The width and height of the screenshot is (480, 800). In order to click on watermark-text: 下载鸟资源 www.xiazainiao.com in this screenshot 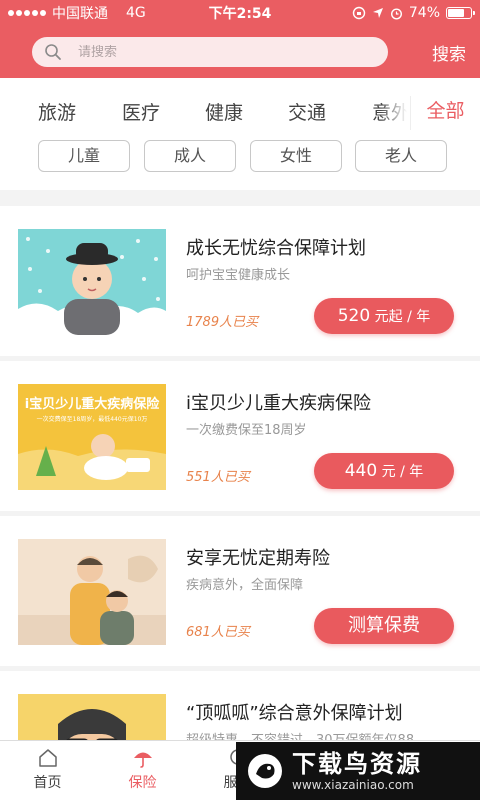, I will do `click(357, 771)`.